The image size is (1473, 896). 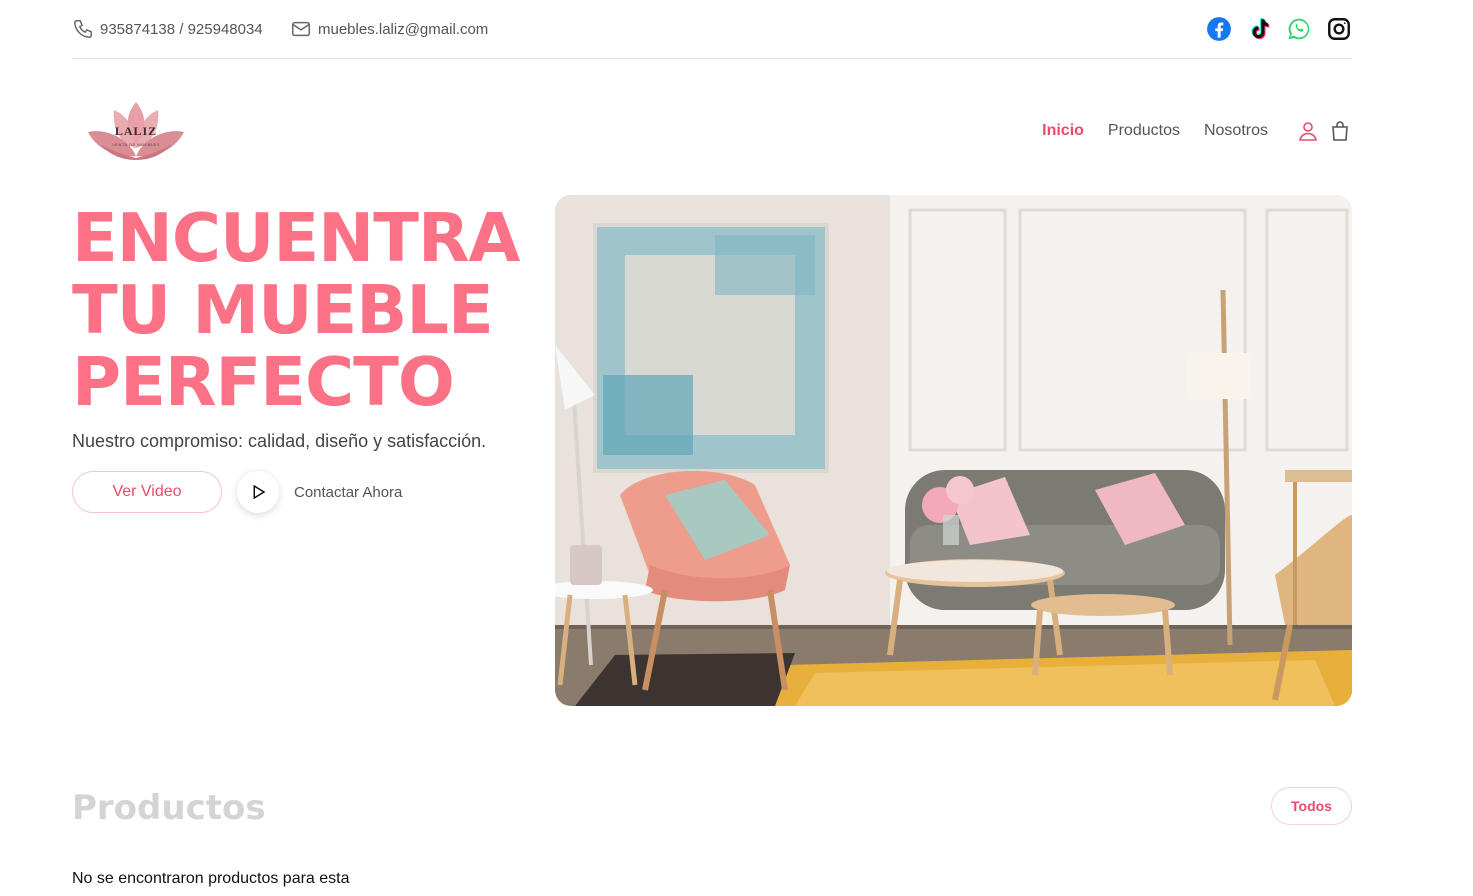 What do you see at coordinates (1308, 131) in the screenshot?
I see `user-icon` at bounding box center [1308, 131].